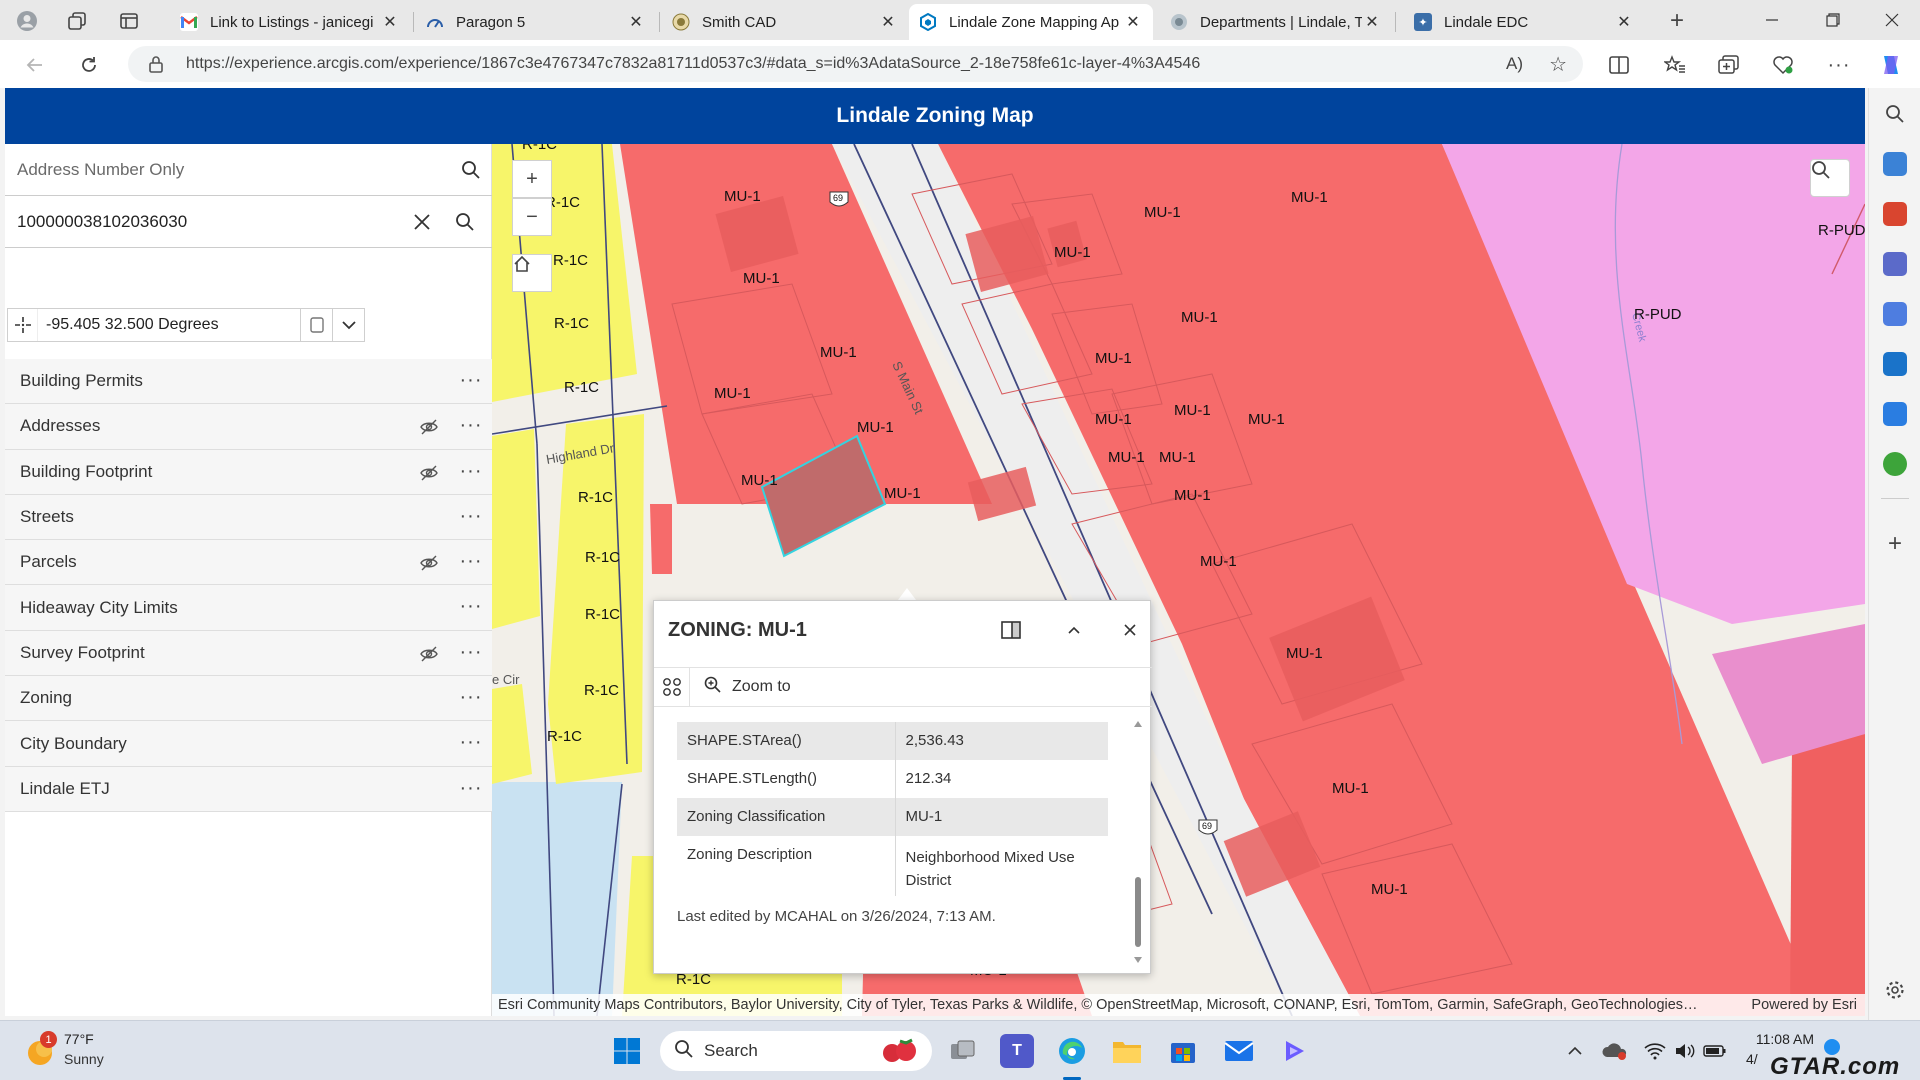 This screenshot has height=1080, width=1920. Describe the element at coordinates (290, 22) in the screenshot. I see `tab-listings: Link to Listings - janicegi ✕` at that location.